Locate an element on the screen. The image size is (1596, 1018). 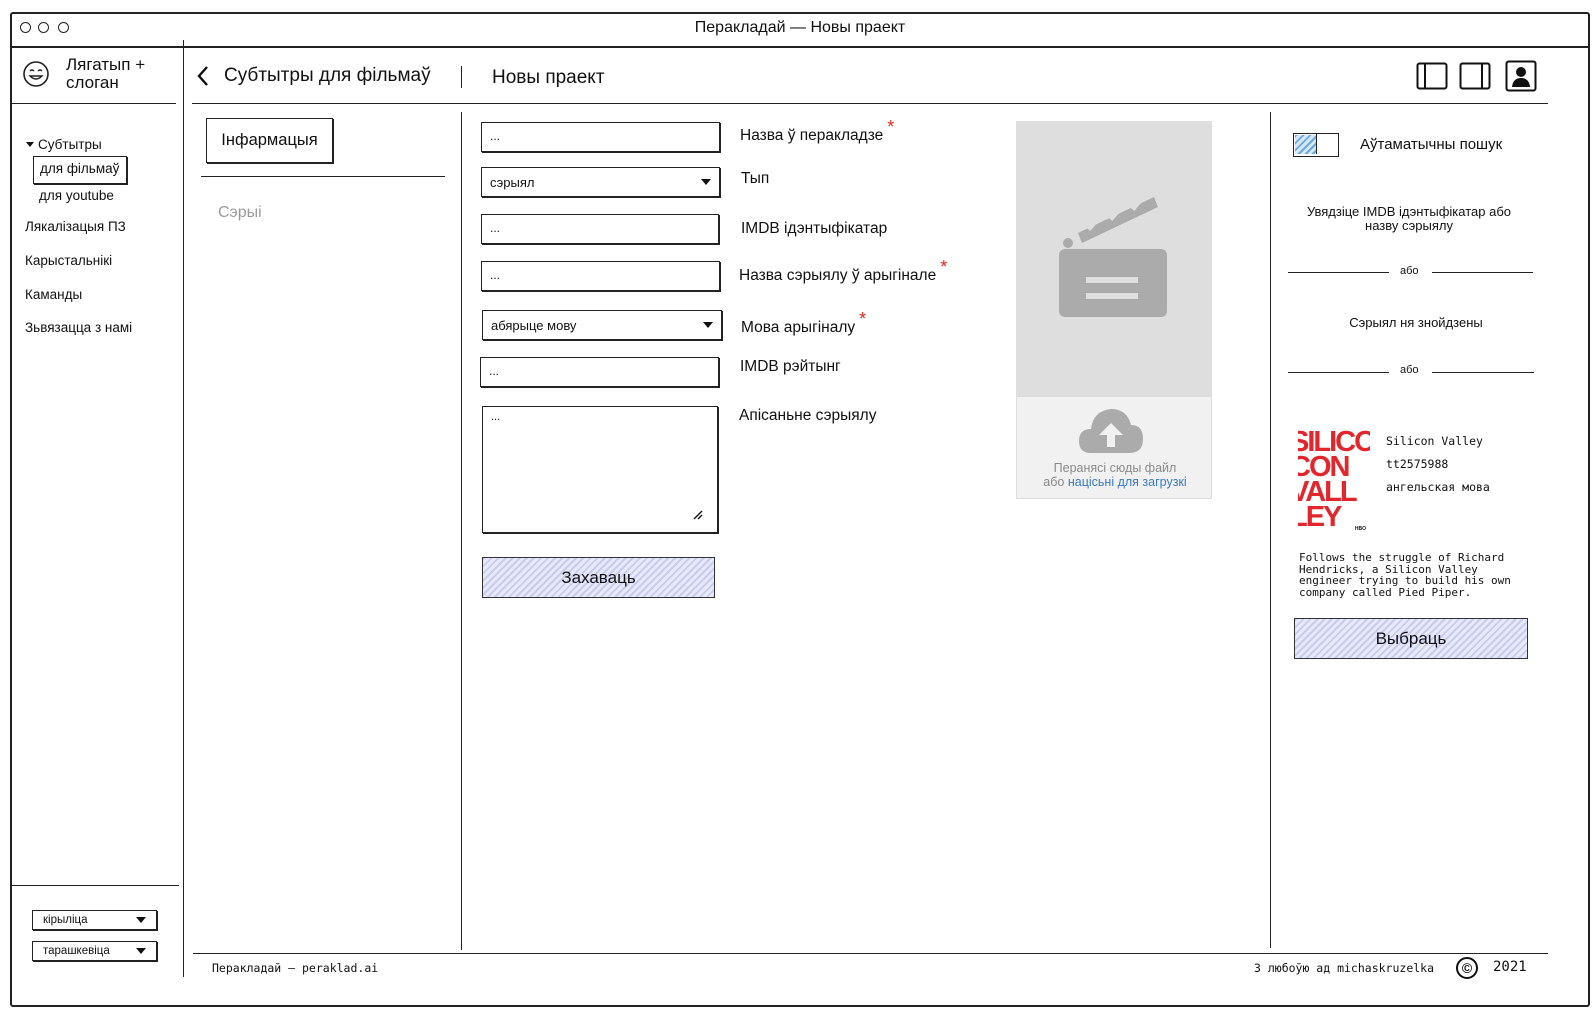
description-label: Апісаньне сэрыялу is located at coordinates (808, 415).